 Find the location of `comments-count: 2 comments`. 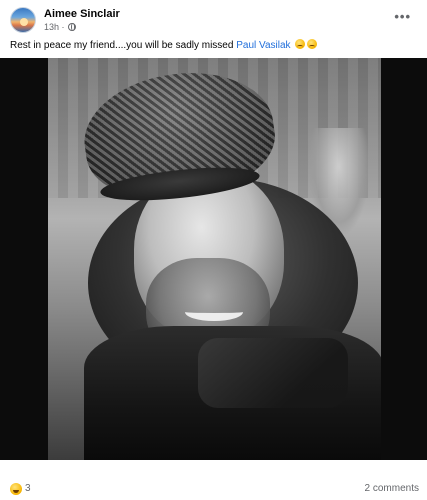

comments-count: 2 comments is located at coordinates (392, 488).